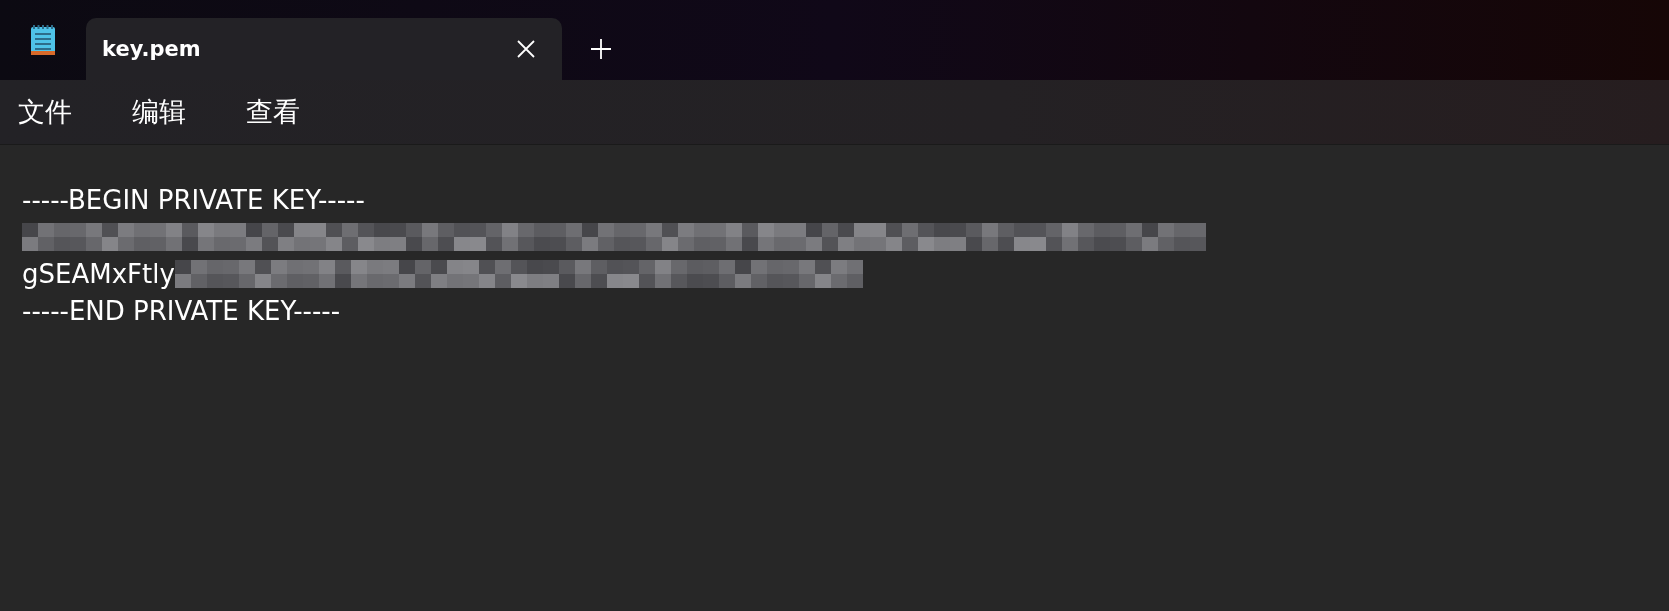  I want to click on menu-item: 编辑, so click(159, 112).